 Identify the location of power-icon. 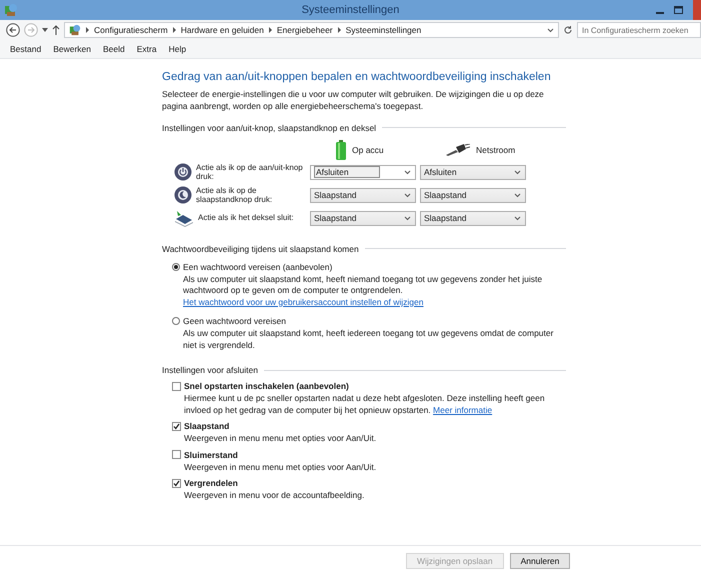
(183, 172).